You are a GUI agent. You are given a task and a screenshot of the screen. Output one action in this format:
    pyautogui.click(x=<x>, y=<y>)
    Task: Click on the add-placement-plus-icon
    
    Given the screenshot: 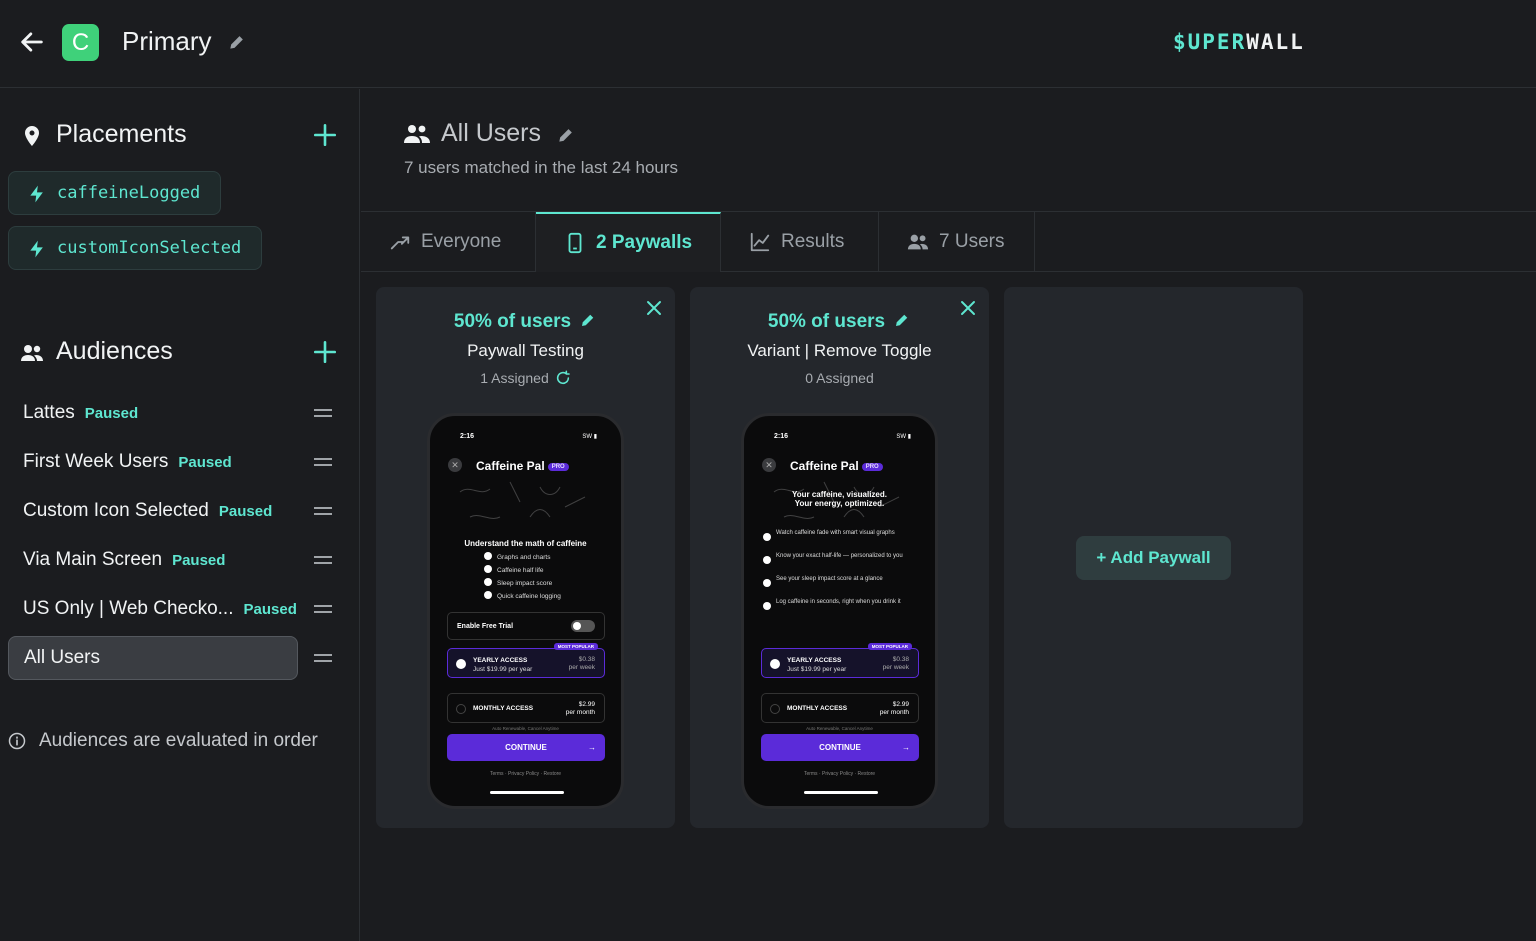 What is the action you would take?
    pyautogui.click(x=325, y=135)
    